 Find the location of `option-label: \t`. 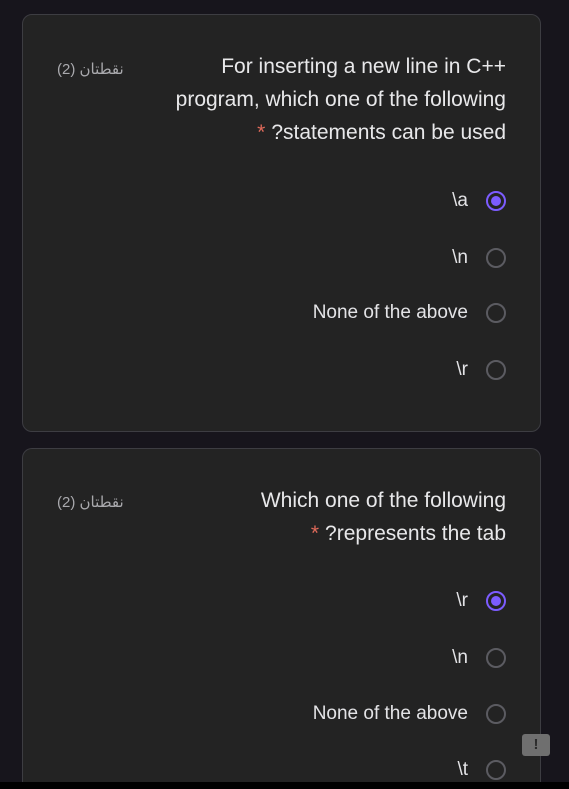

option-label: \t is located at coordinates (462, 769).